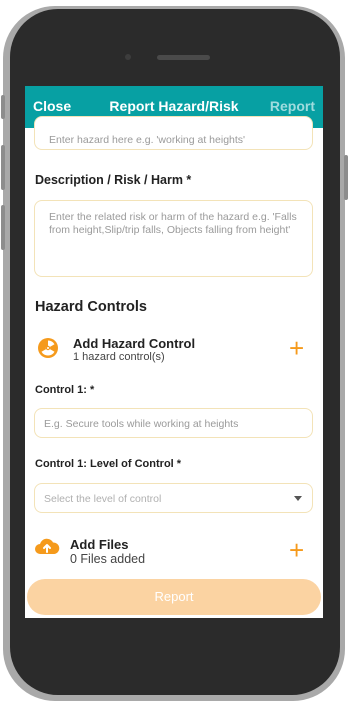 This screenshot has width=350, height=705. What do you see at coordinates (91, 307) in the screenshot?
I see `hazard-controls-title: Hazard Controls` at bounding box center [91, 307].